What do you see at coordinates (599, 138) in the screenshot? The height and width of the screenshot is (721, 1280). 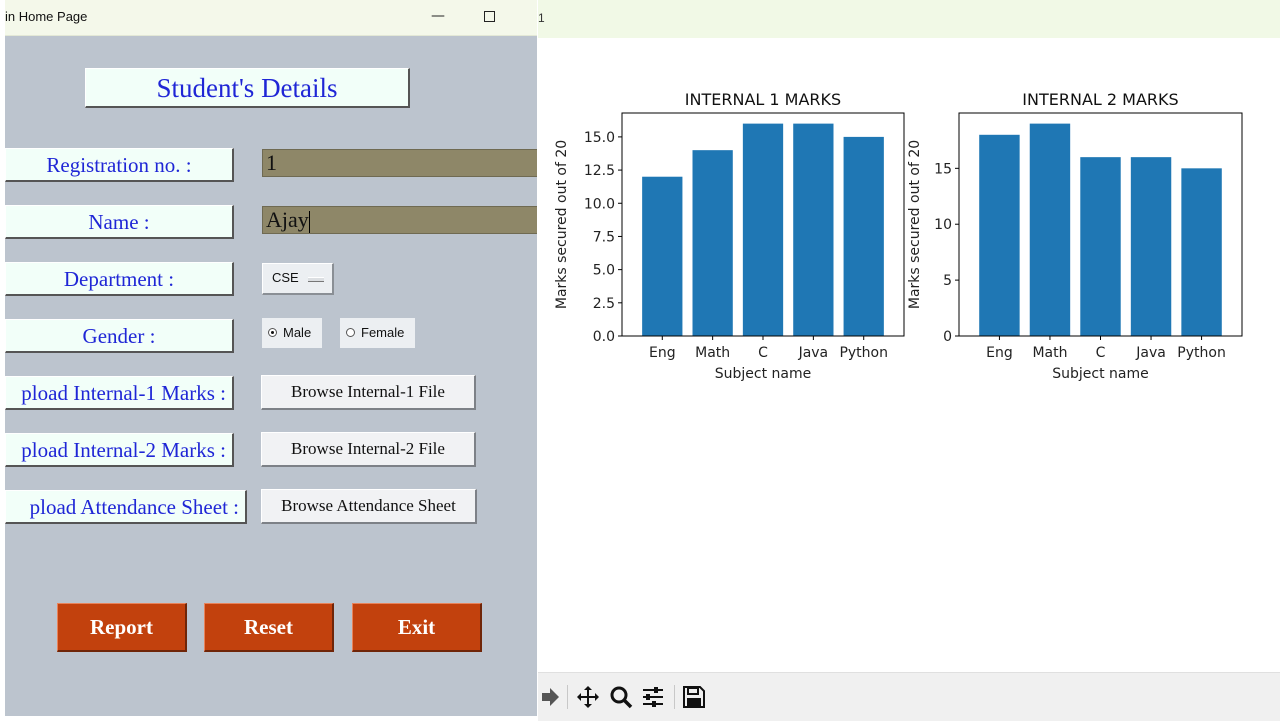 I see `y-tick-label: 15.0` at bounding box center [599, 138].